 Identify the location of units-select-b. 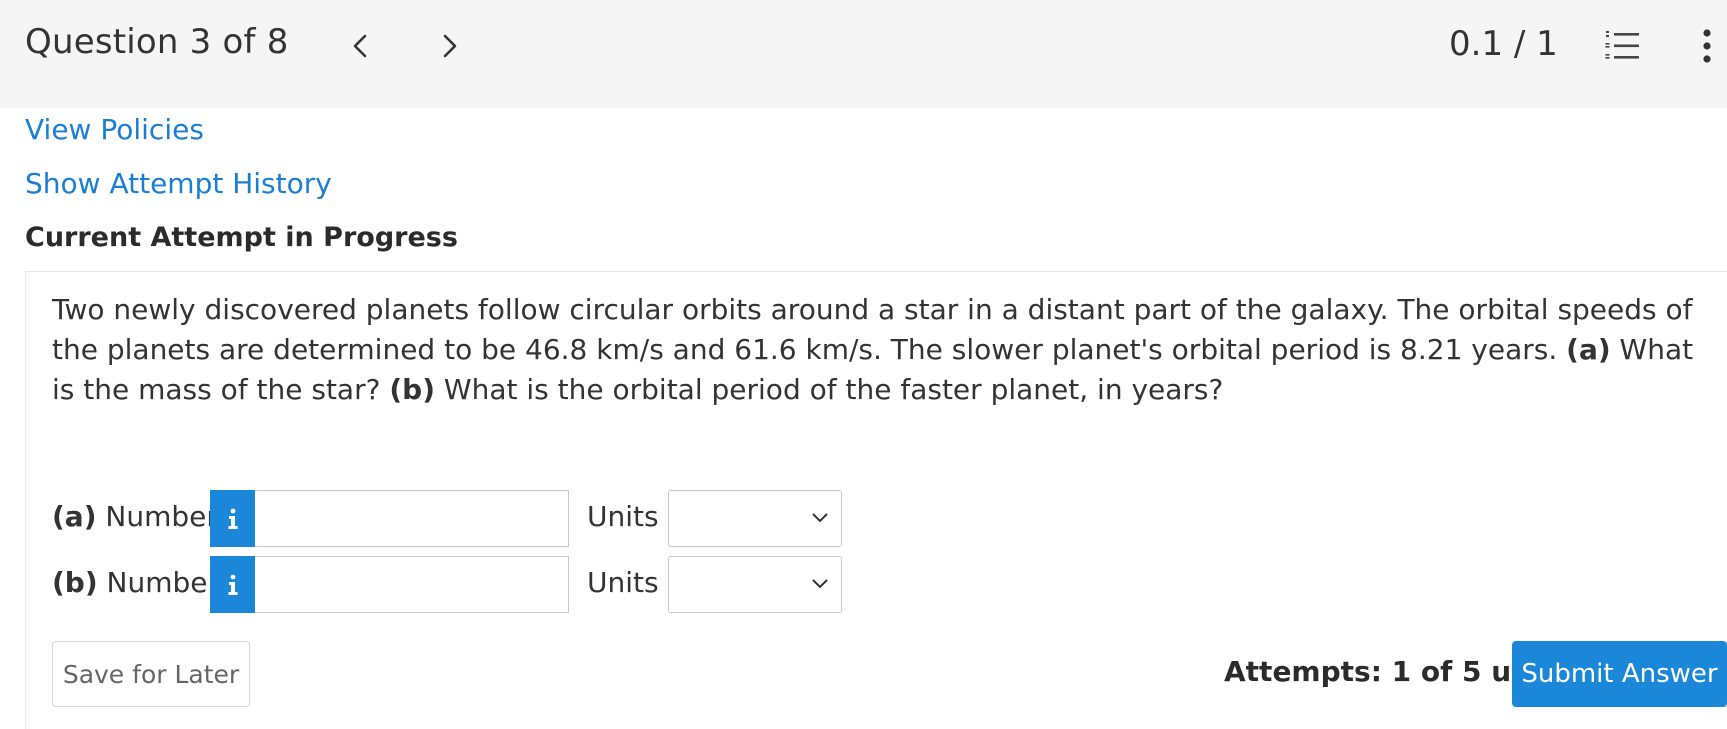
(755, 584).